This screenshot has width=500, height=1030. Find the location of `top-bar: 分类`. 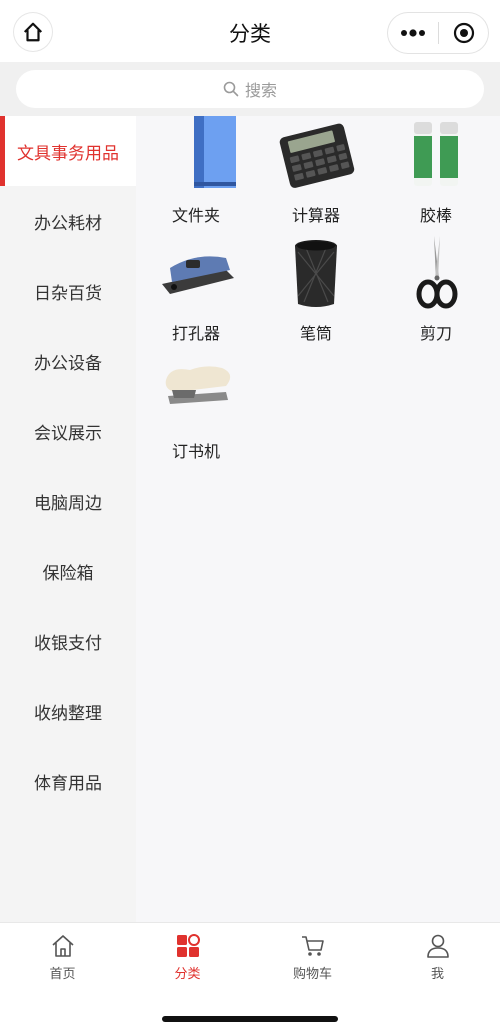

top-bar: 分类 is located at coordinates (250, 31).